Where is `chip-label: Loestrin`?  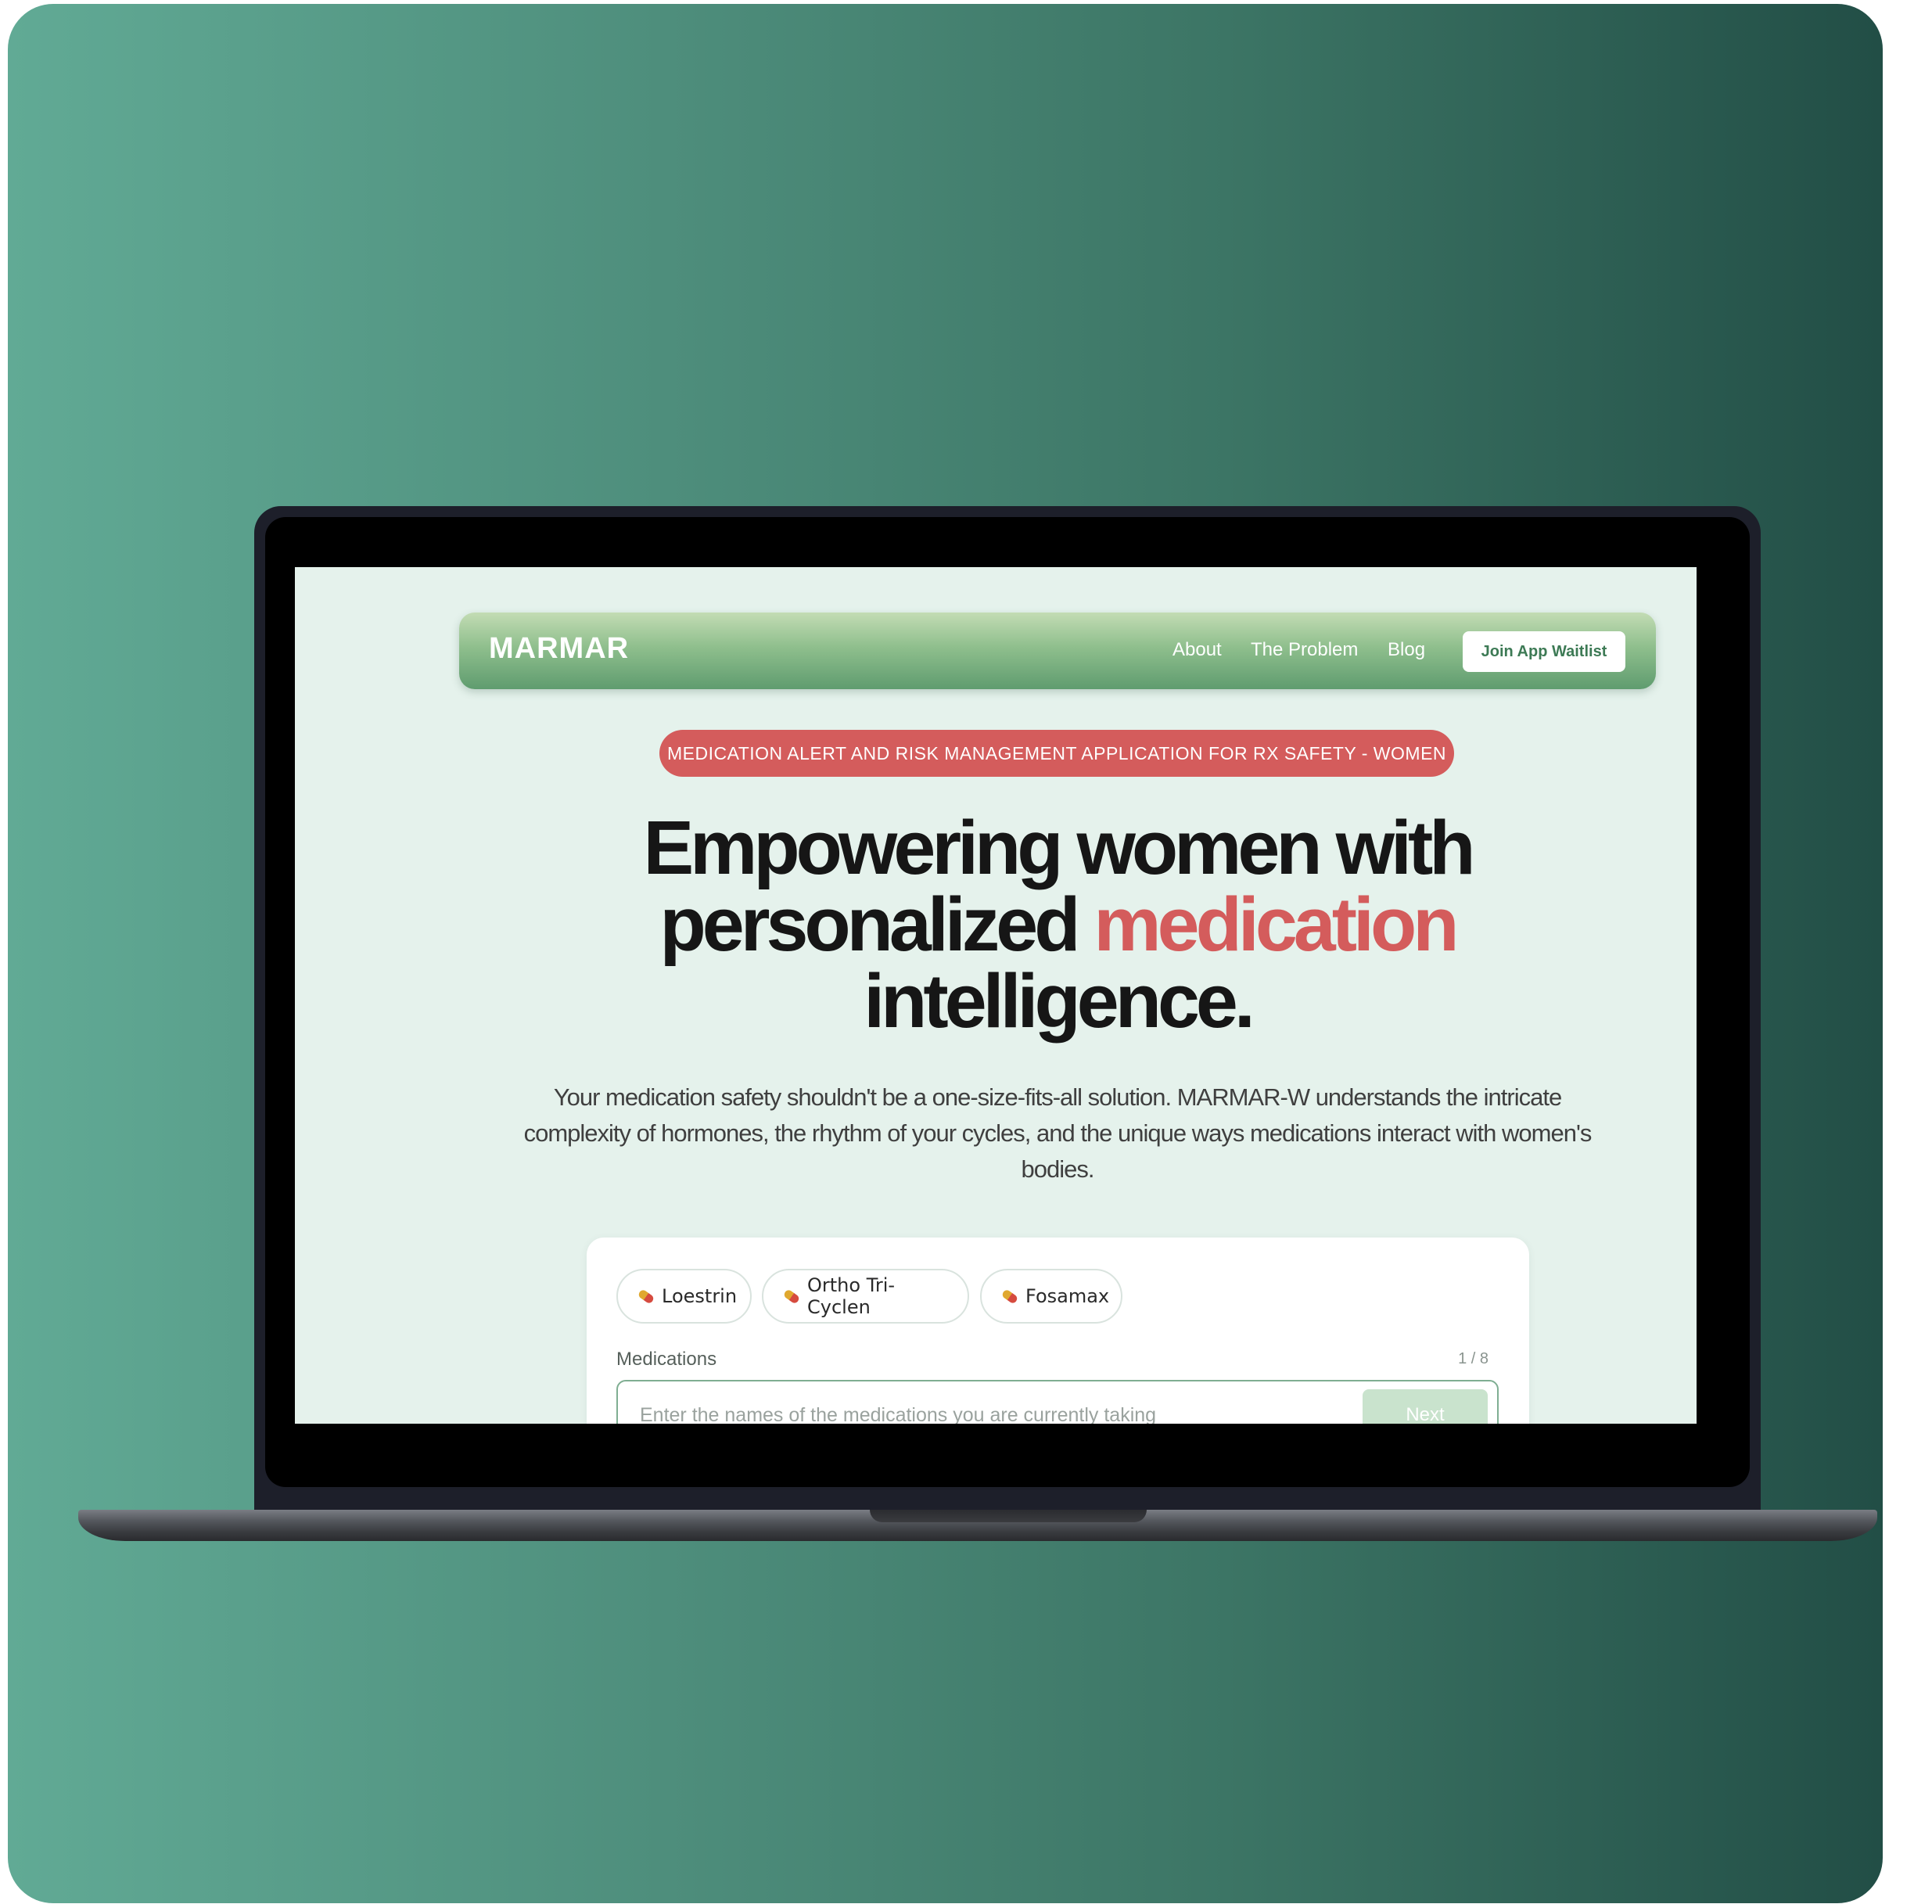 chip-label: Loestrin is located at coordinates (700, 1296).